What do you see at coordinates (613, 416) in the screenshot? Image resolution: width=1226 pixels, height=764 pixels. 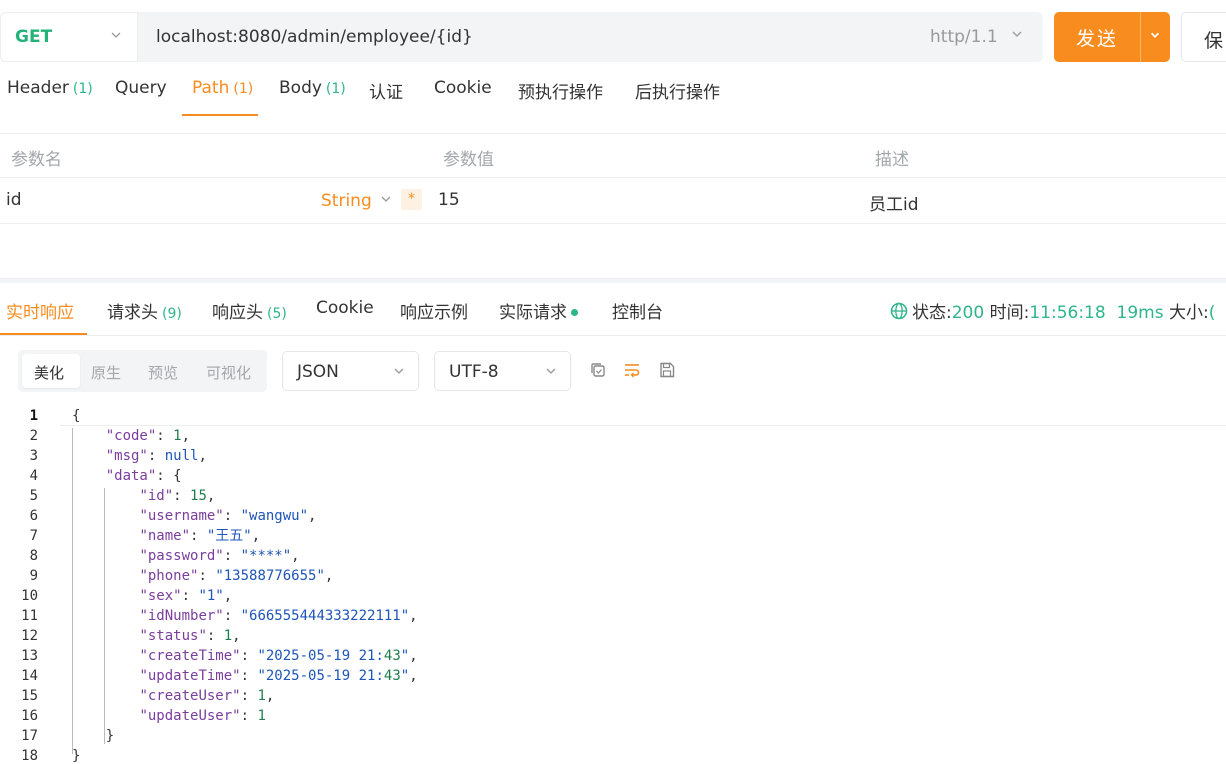 I see `code-line: 1{` at bounding box center [613, 416].